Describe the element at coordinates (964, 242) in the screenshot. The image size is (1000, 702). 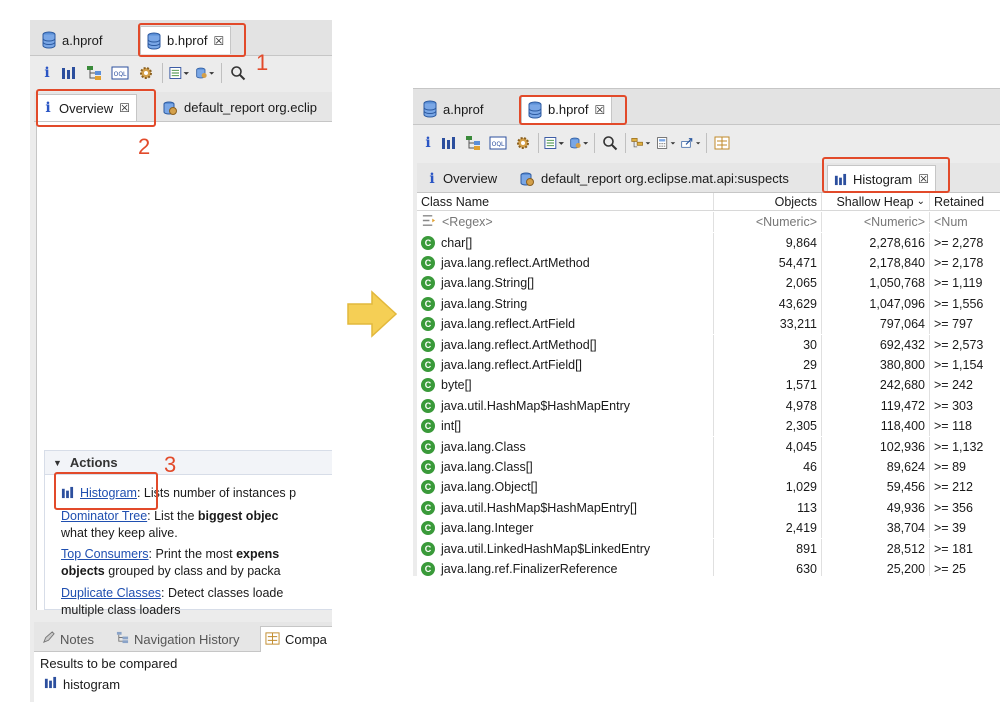
I see `retained-heap-cell: >= 2,278` at that location.